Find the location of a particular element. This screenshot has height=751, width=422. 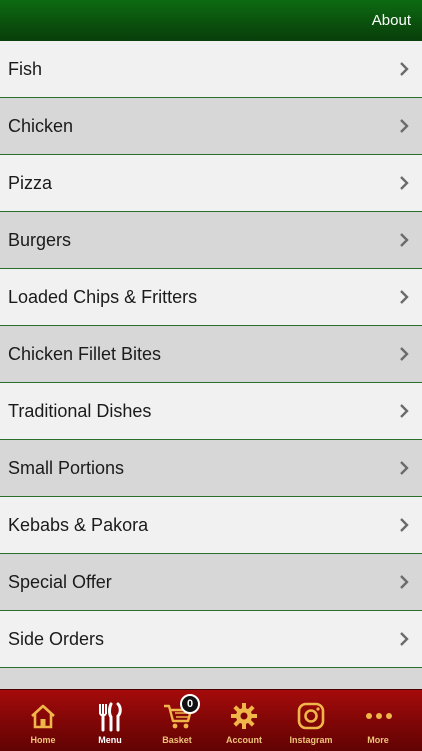

menu-item-side-orders: Side Orders is located at coordinates (211, 639).